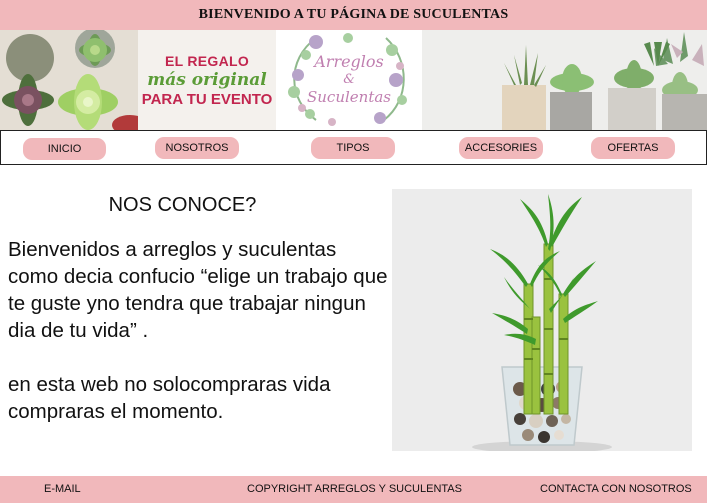 Image resolution: width=707 pixels, height=503 pixels. I want to click on nav-tipos-button: TIPOS, so click(353, 148).